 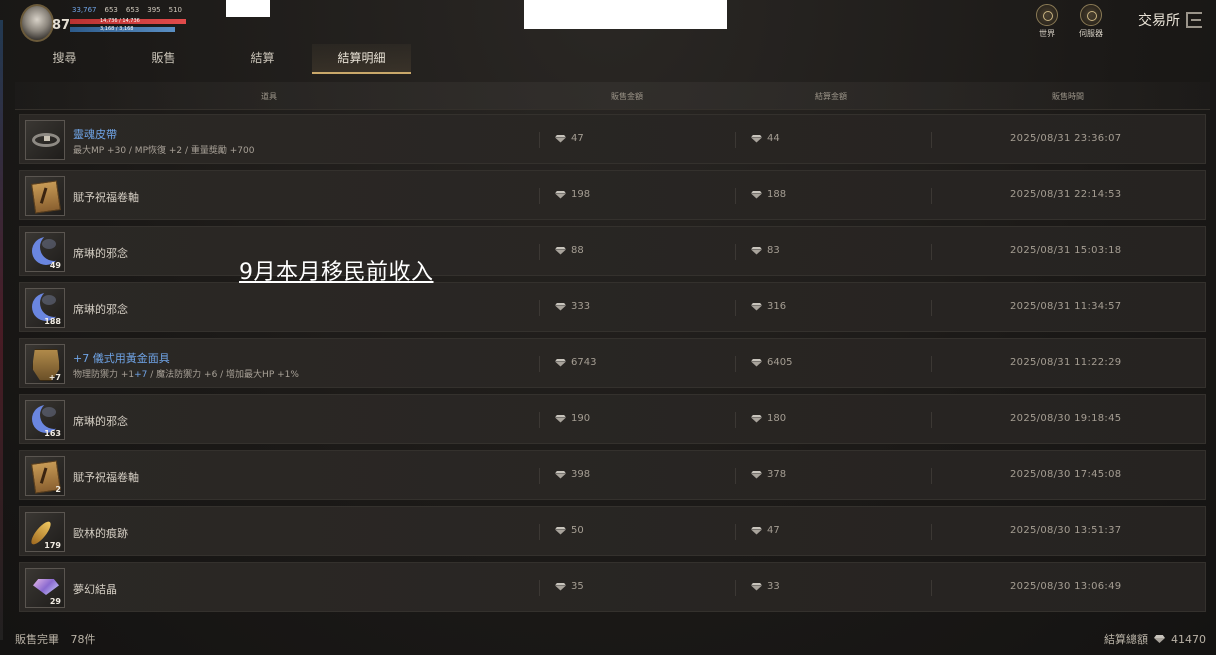 What do you see at coordinates (52, 545) in the screenshot?
I see `item-count: 179` at bounding box center [52, 545].